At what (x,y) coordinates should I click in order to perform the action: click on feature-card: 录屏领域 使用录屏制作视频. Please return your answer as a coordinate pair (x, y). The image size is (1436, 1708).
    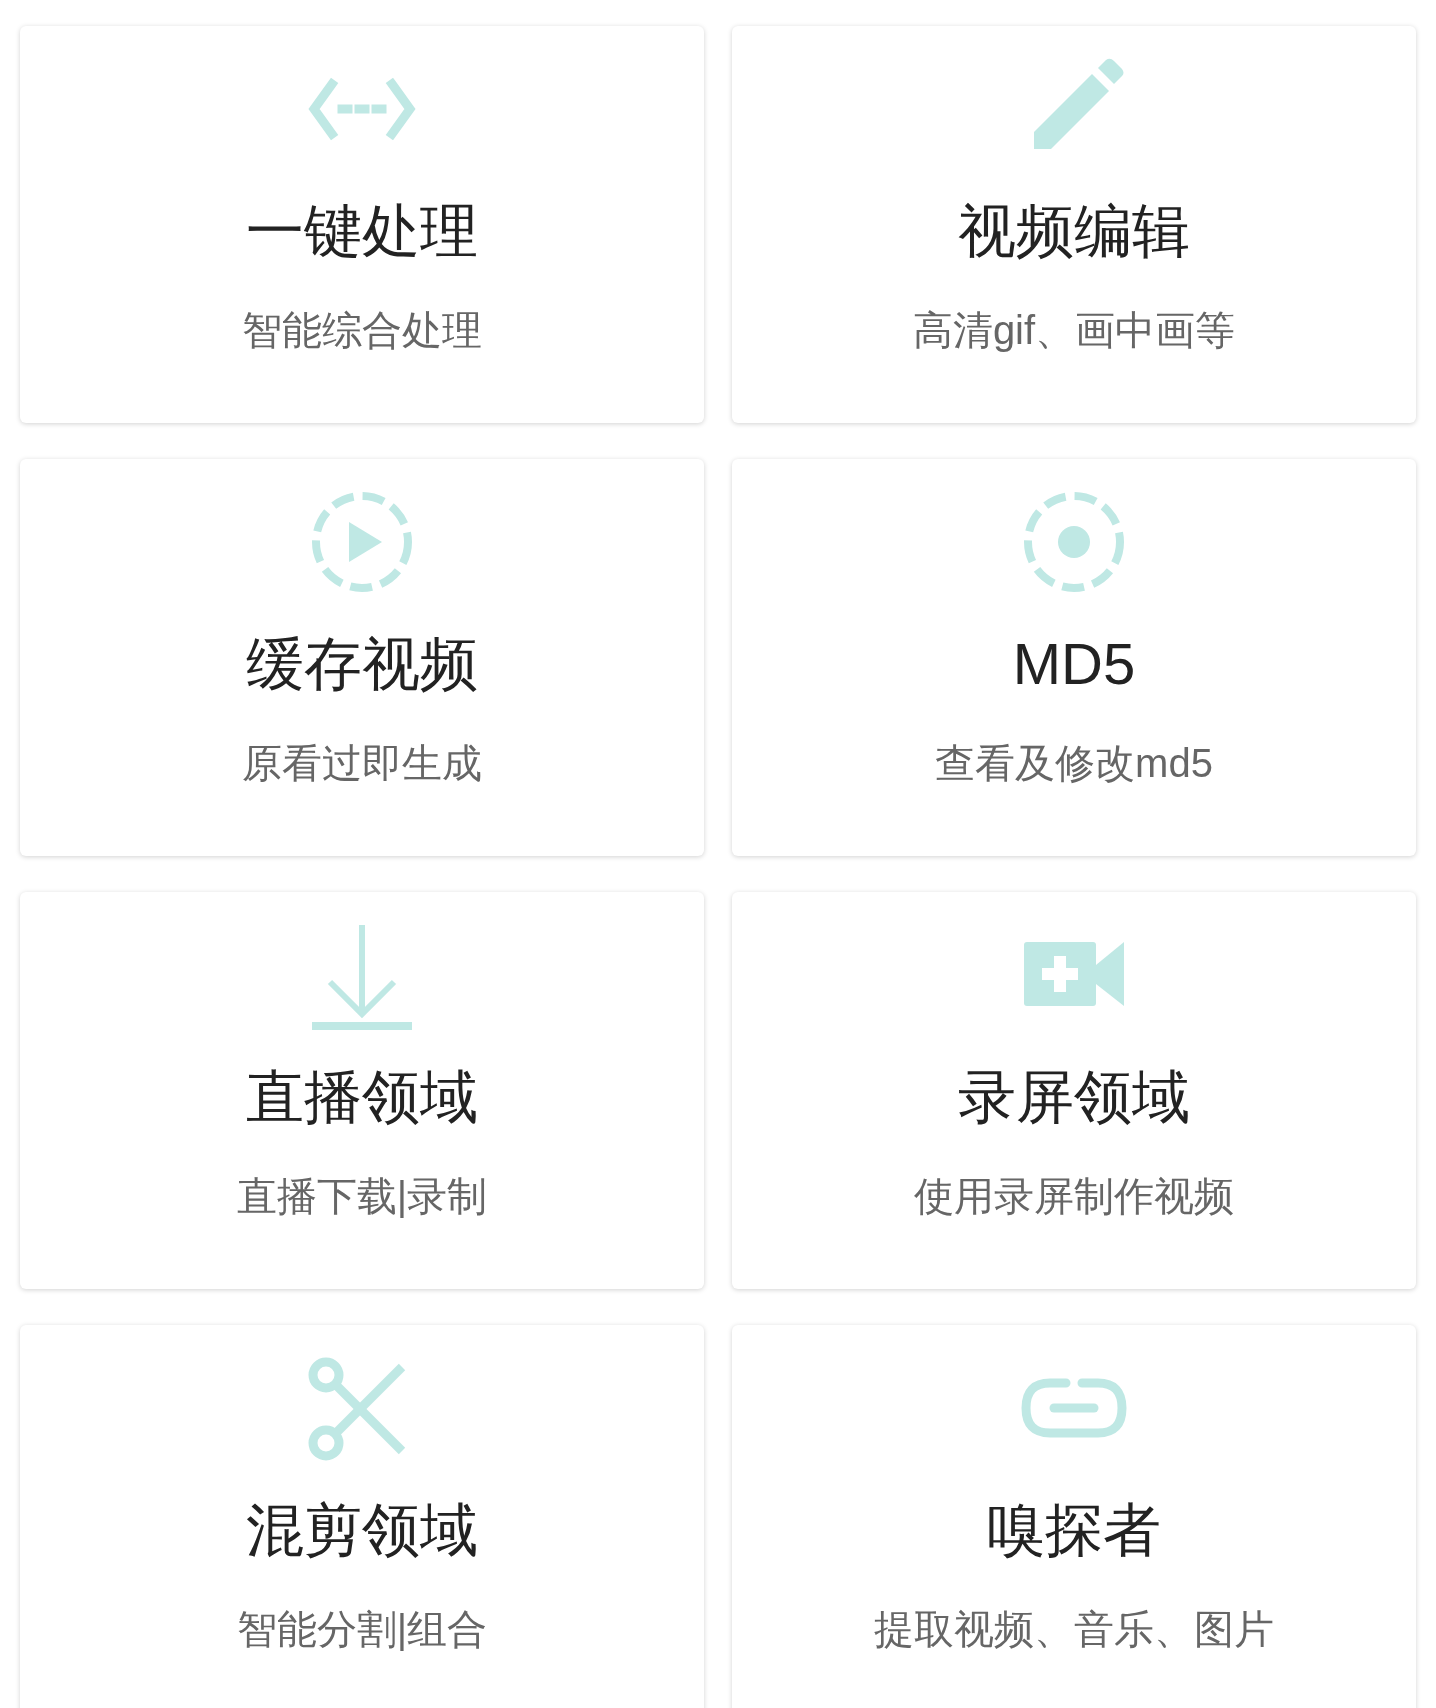
    Looking at the image, I should click on (1074, 1090).